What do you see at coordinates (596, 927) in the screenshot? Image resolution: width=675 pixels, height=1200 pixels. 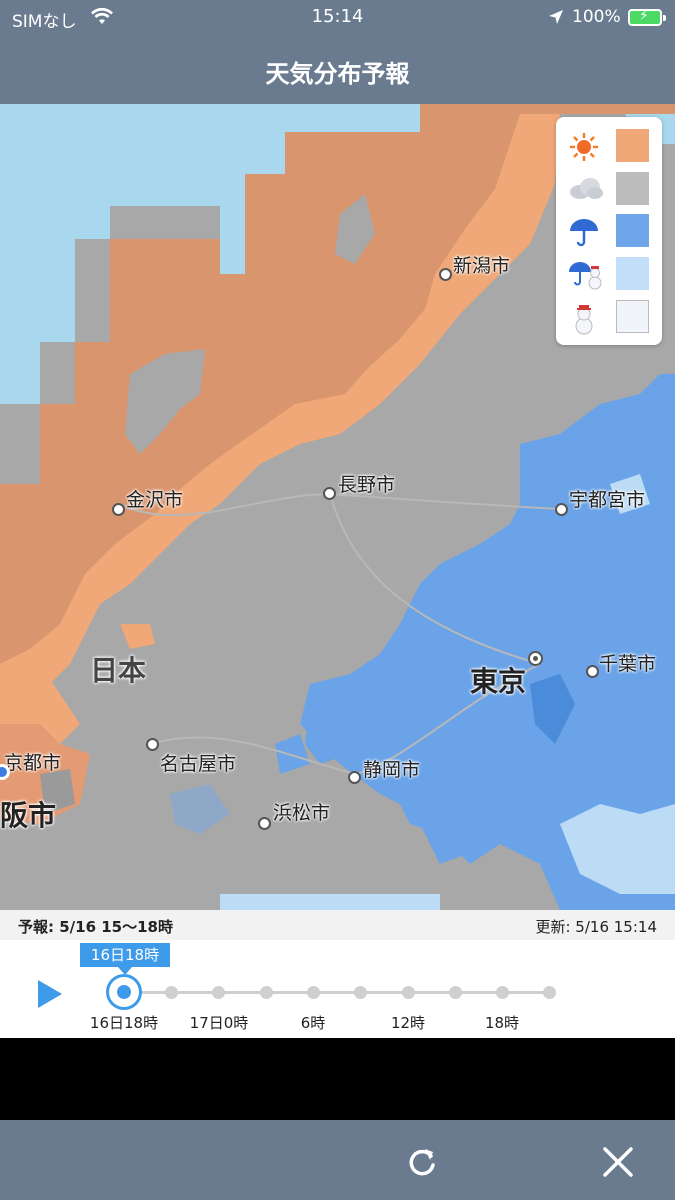 I see `updated-time: 更新: 5/16 15:14` at bounding box center [596, 927].